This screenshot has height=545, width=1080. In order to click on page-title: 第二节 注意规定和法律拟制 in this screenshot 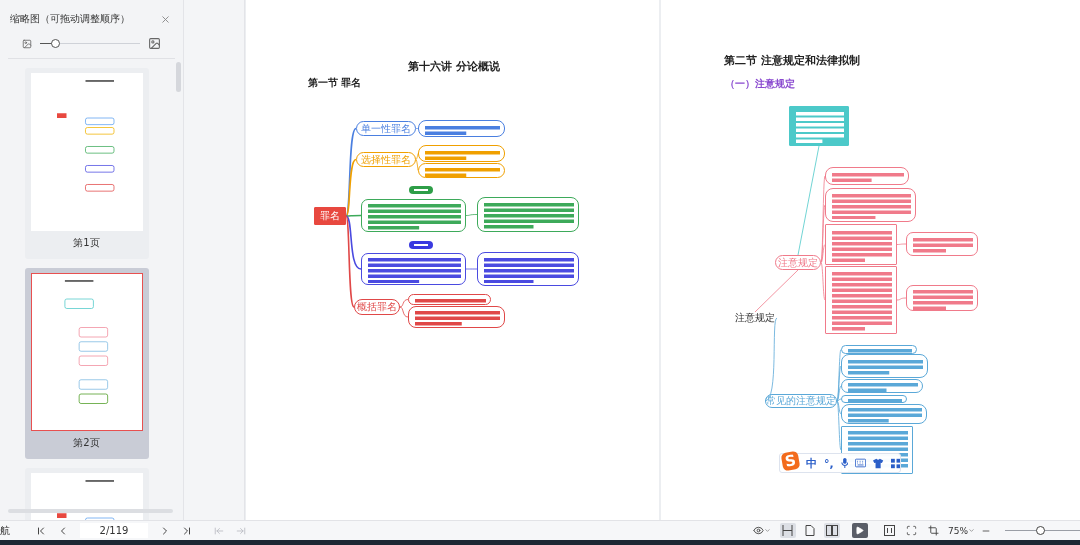, I will do `click(792, 60)`.